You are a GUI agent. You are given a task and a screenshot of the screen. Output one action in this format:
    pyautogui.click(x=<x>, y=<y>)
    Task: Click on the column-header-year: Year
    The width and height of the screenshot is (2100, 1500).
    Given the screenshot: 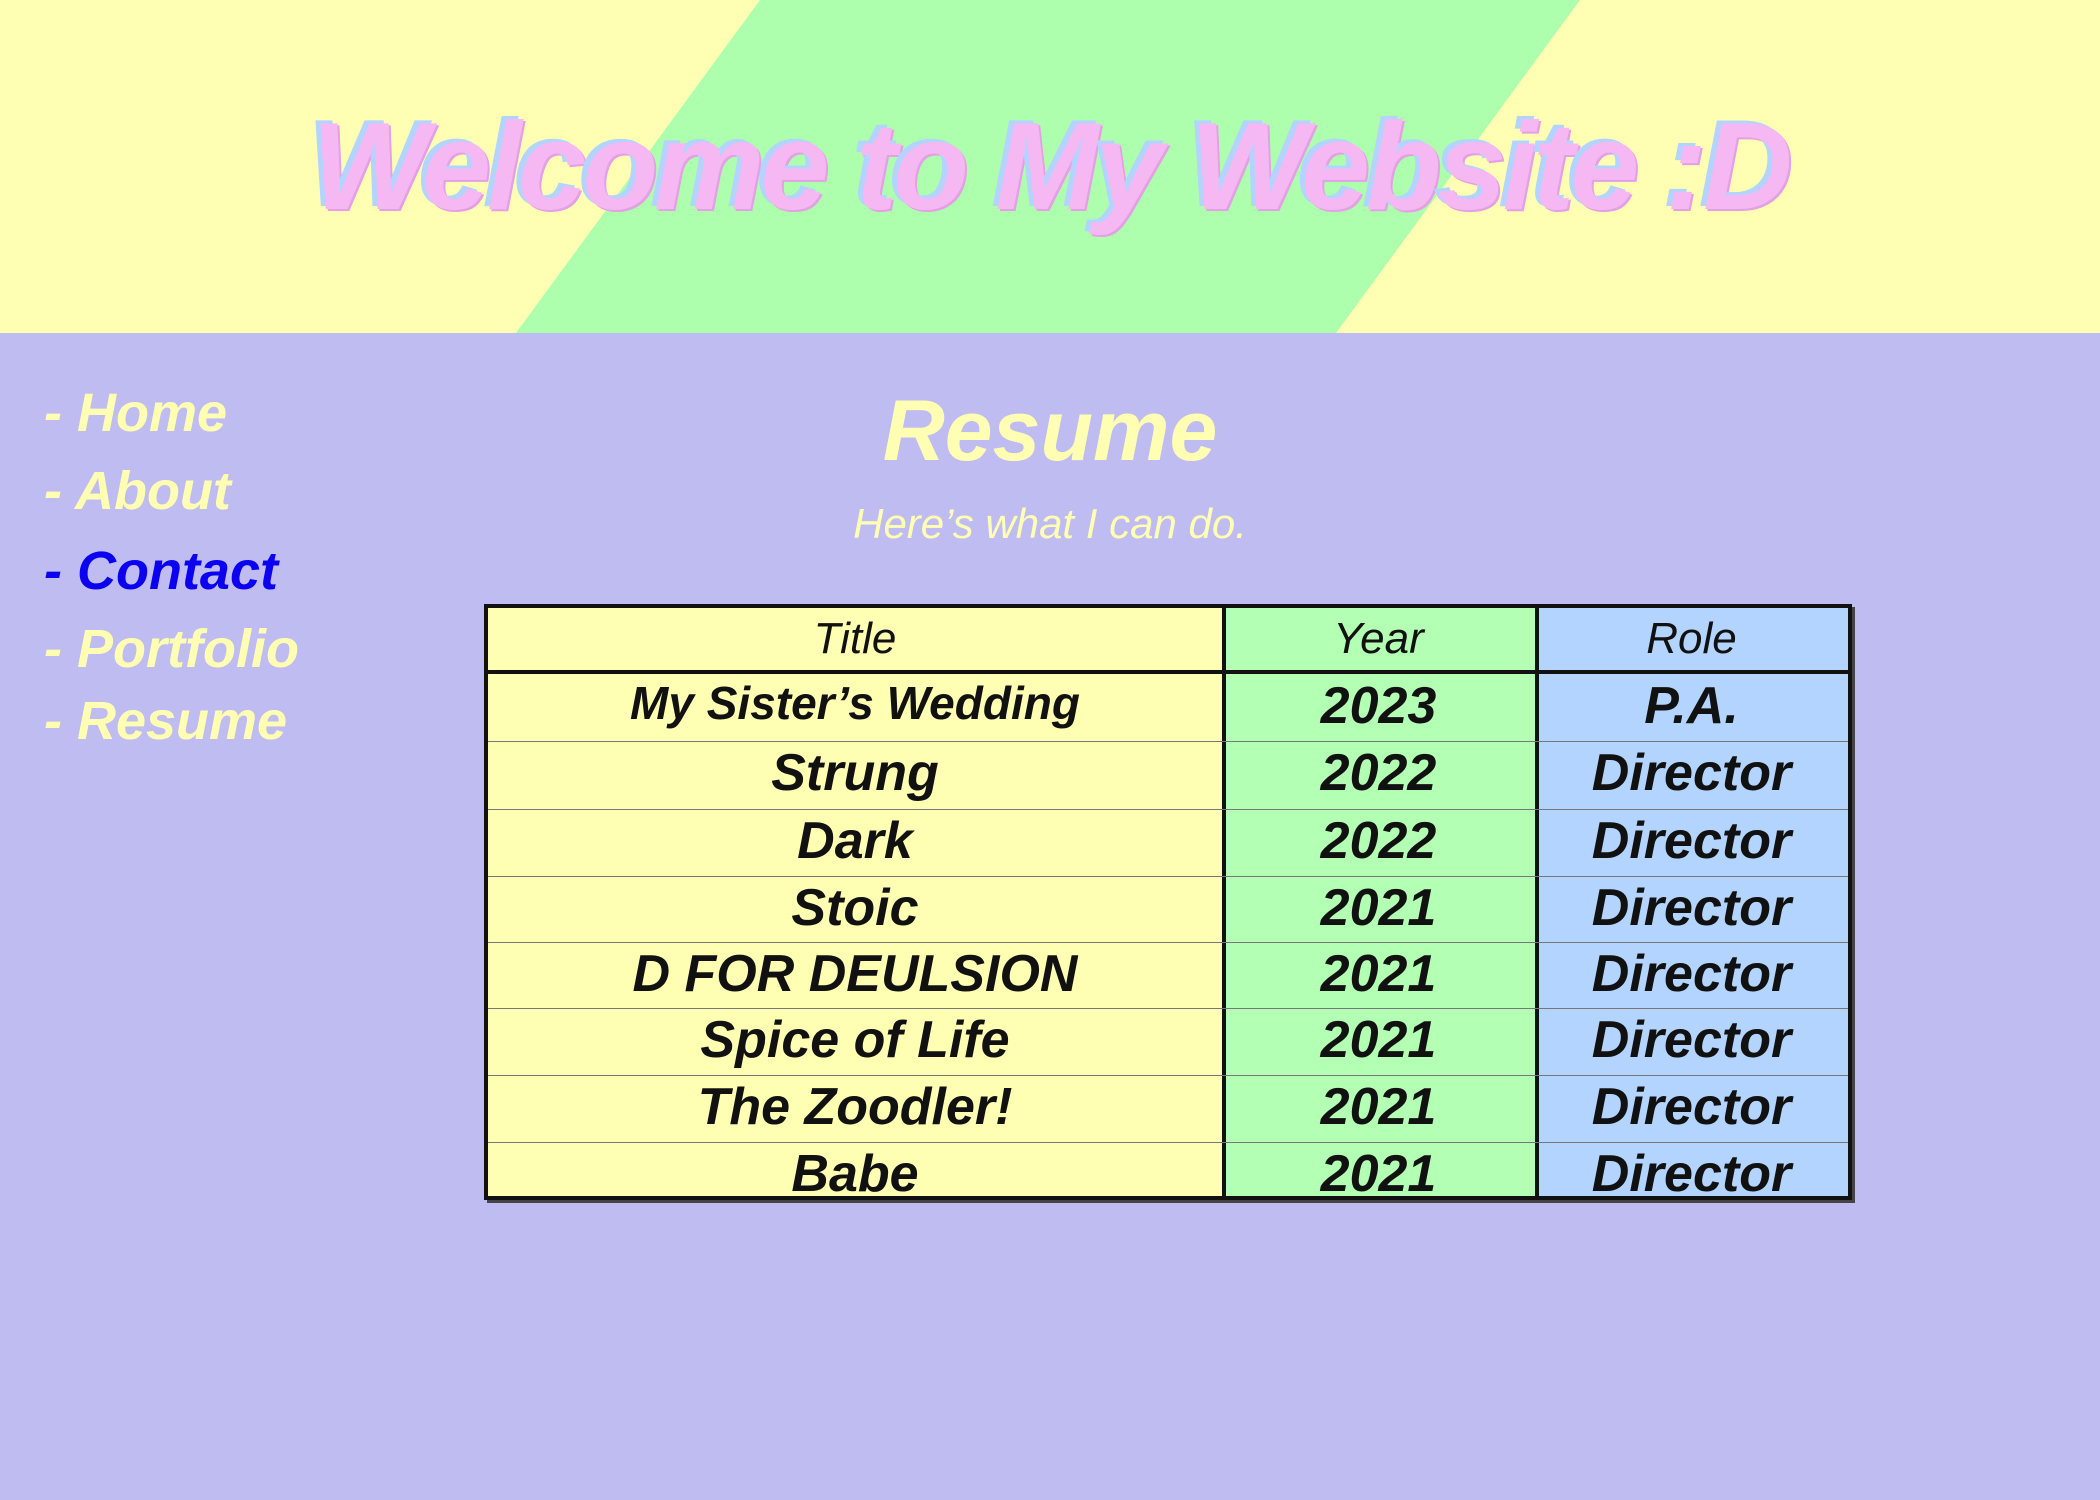 What is the action you would take?
    pyautogui.click(x=1378, y=638)
    